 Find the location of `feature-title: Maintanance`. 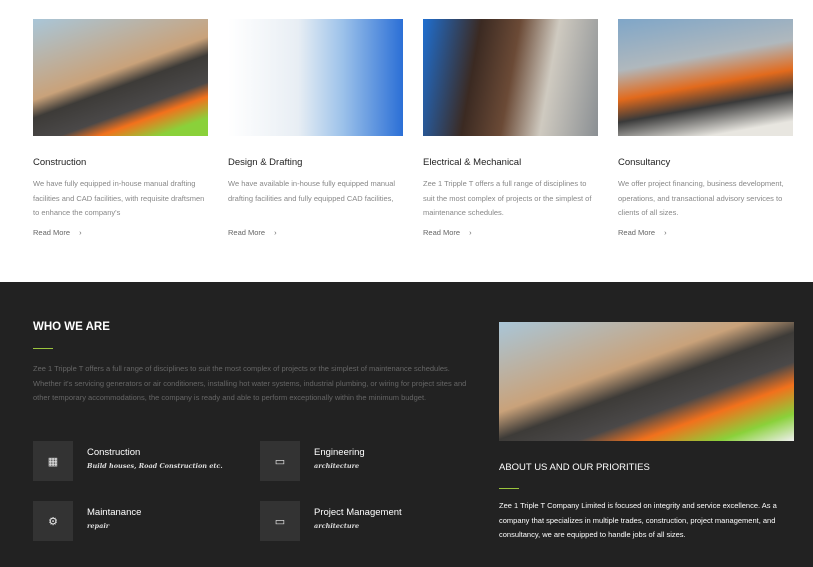

feature-title: Maintanance is located at coordinates (114, 512).